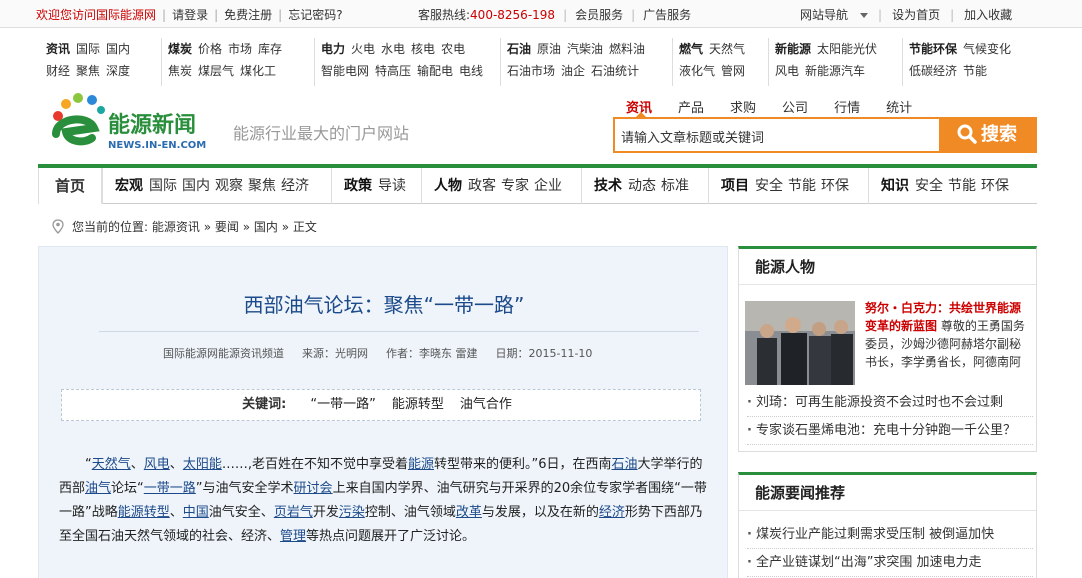 This screenshot has width=1082, height=578. Describe the element at coordinates (190, 15) in the screenshot. I see `login-link: 请登录` at that location.